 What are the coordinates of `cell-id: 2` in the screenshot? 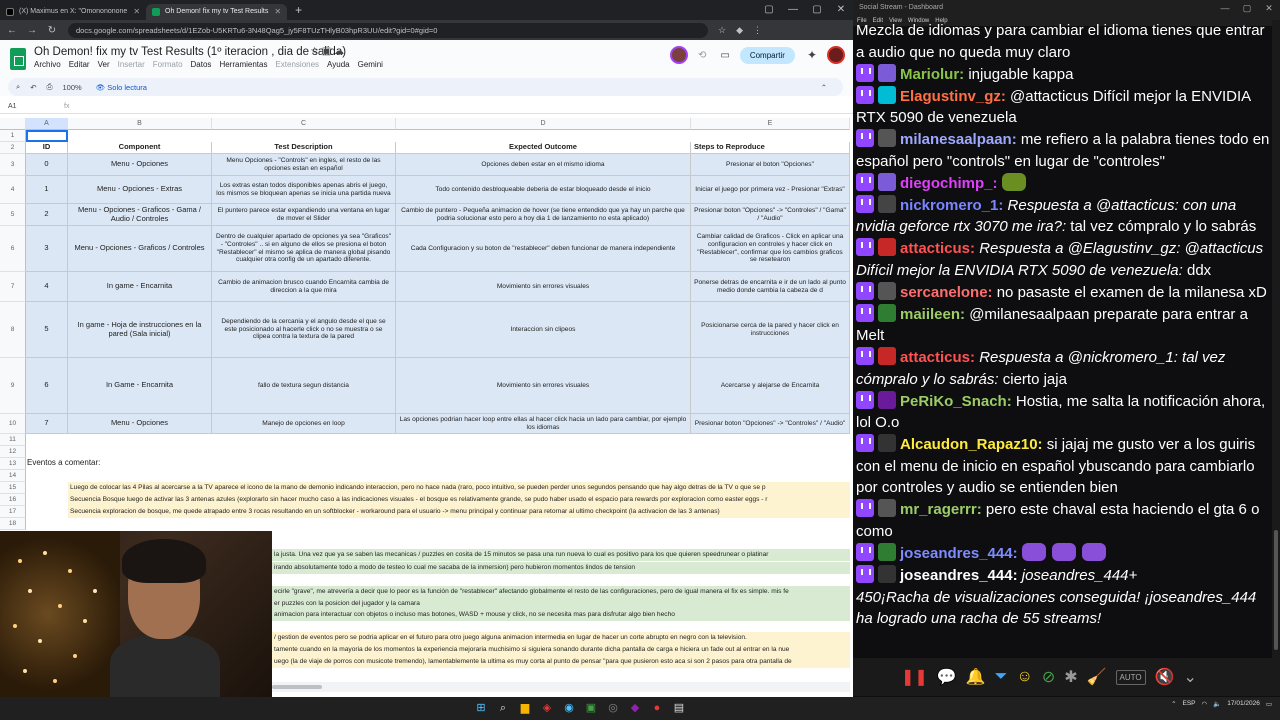 It's located at (47, 215).